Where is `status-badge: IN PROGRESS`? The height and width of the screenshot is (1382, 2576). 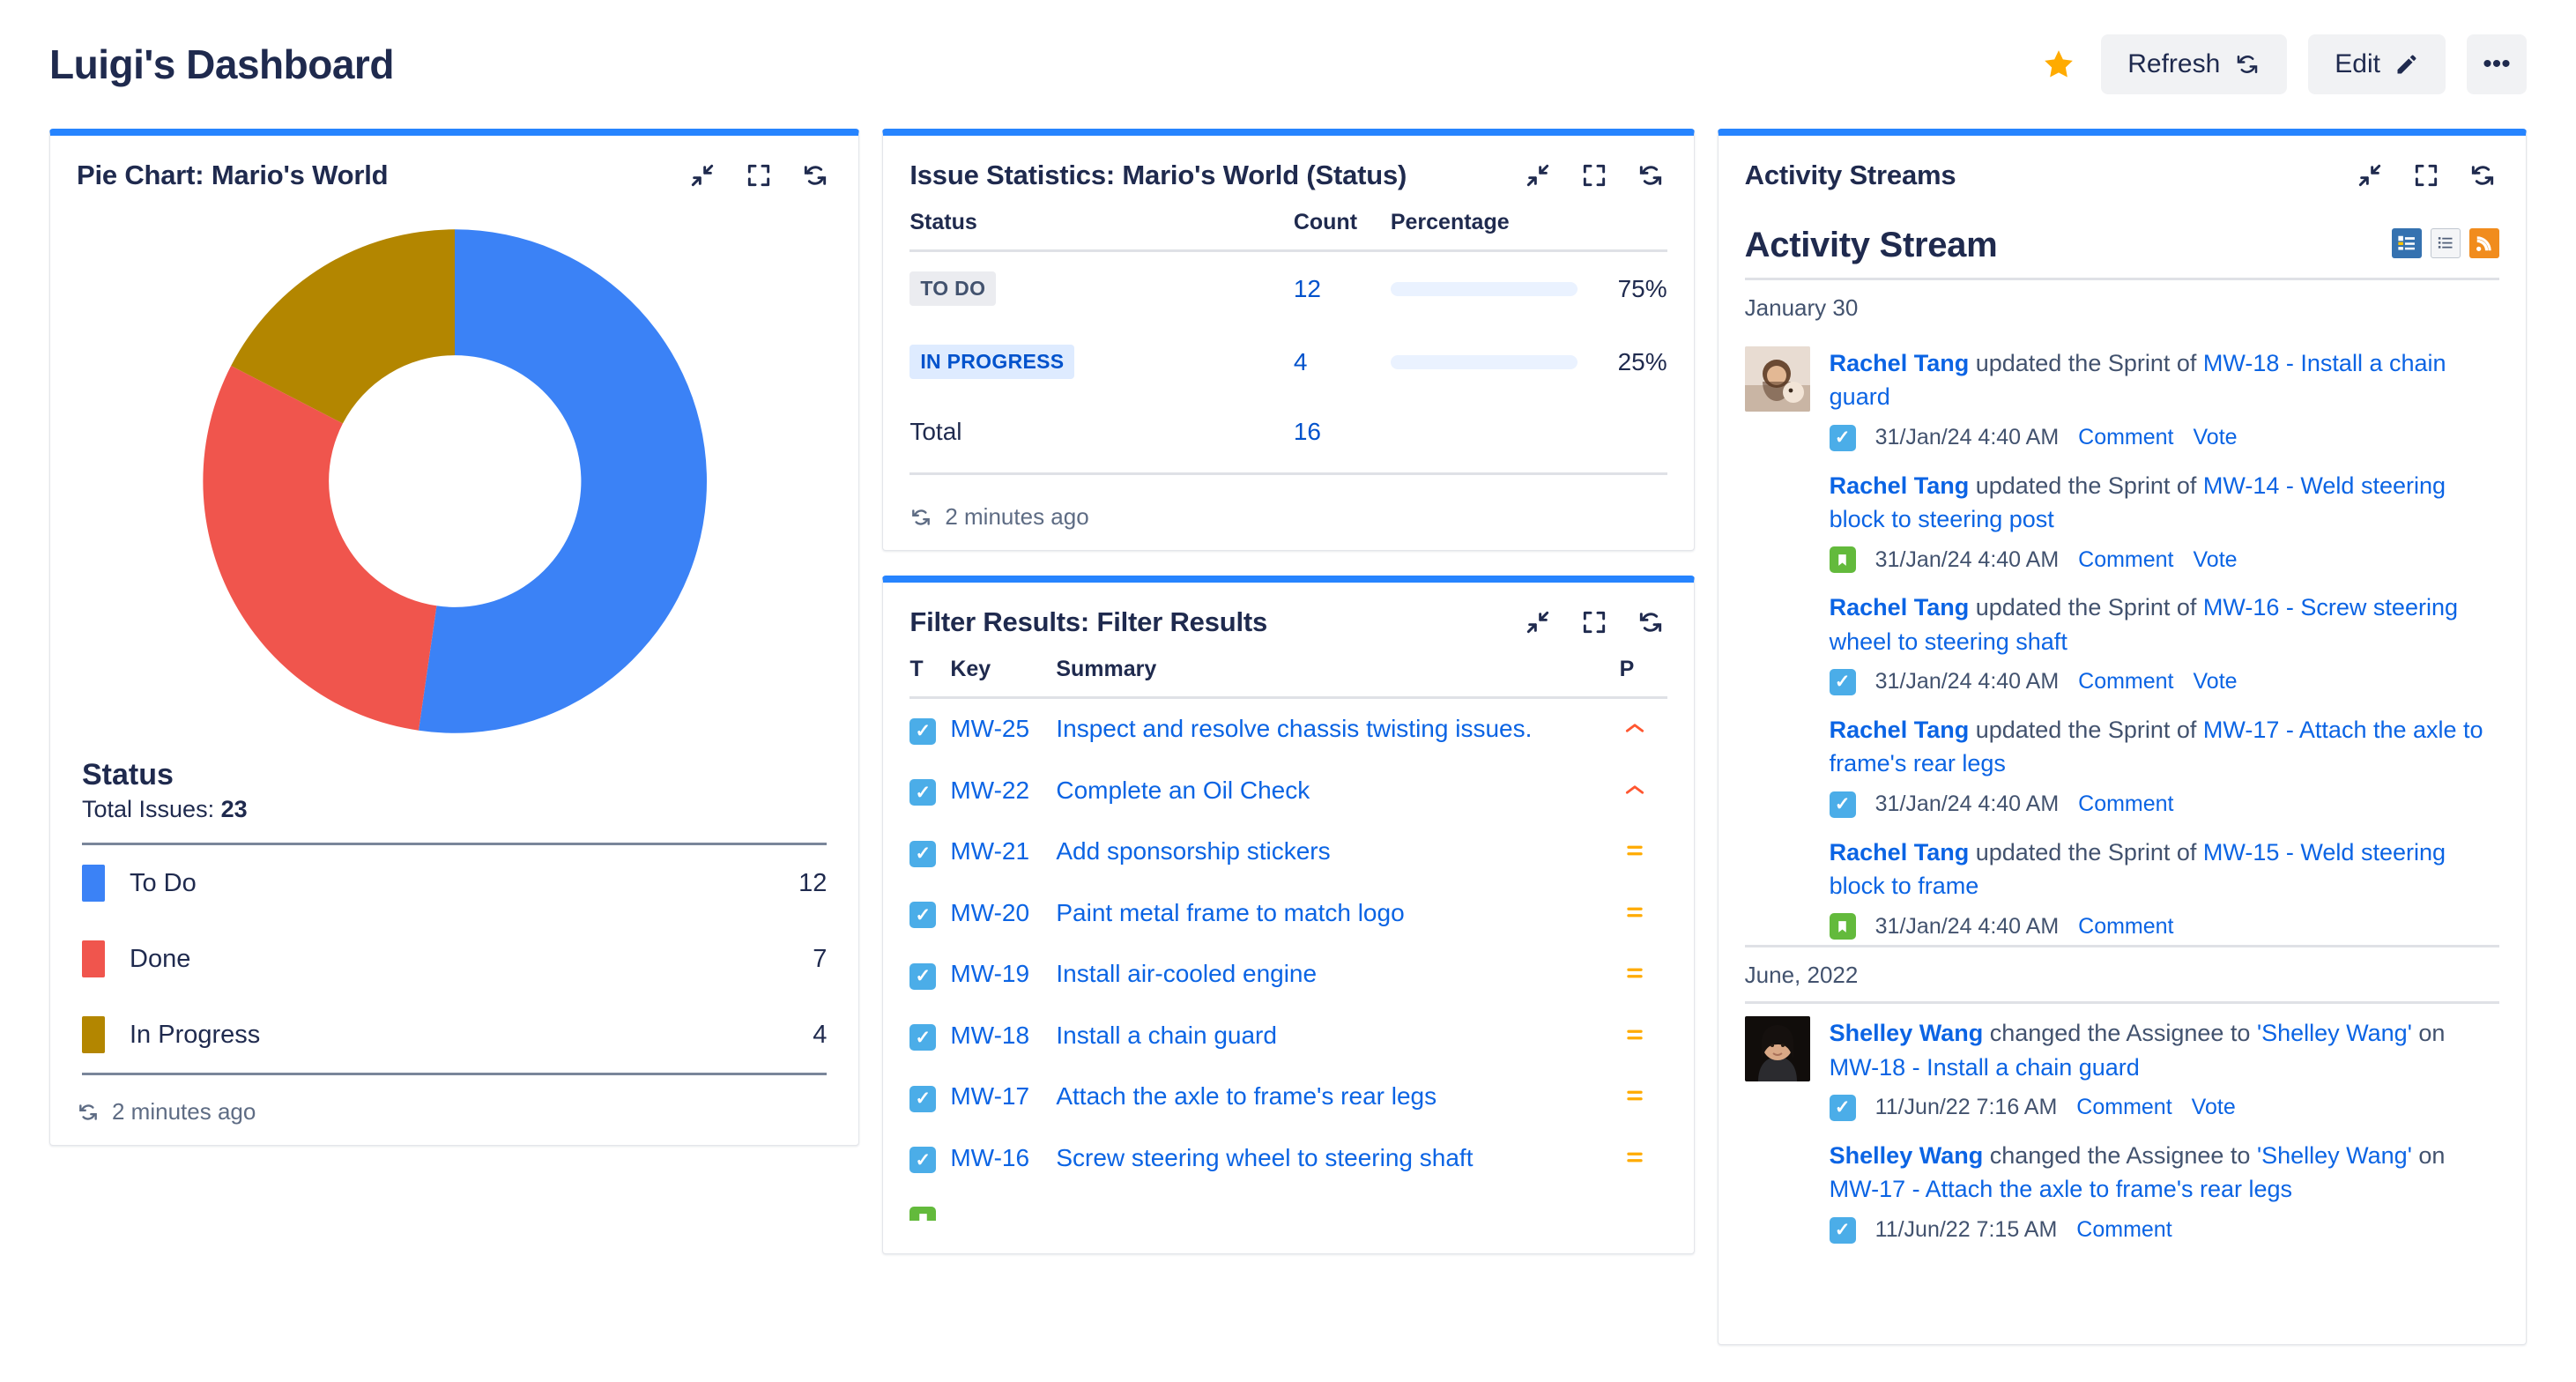 status-badge: IN PROGRESS is located at coordinates (992, 362).